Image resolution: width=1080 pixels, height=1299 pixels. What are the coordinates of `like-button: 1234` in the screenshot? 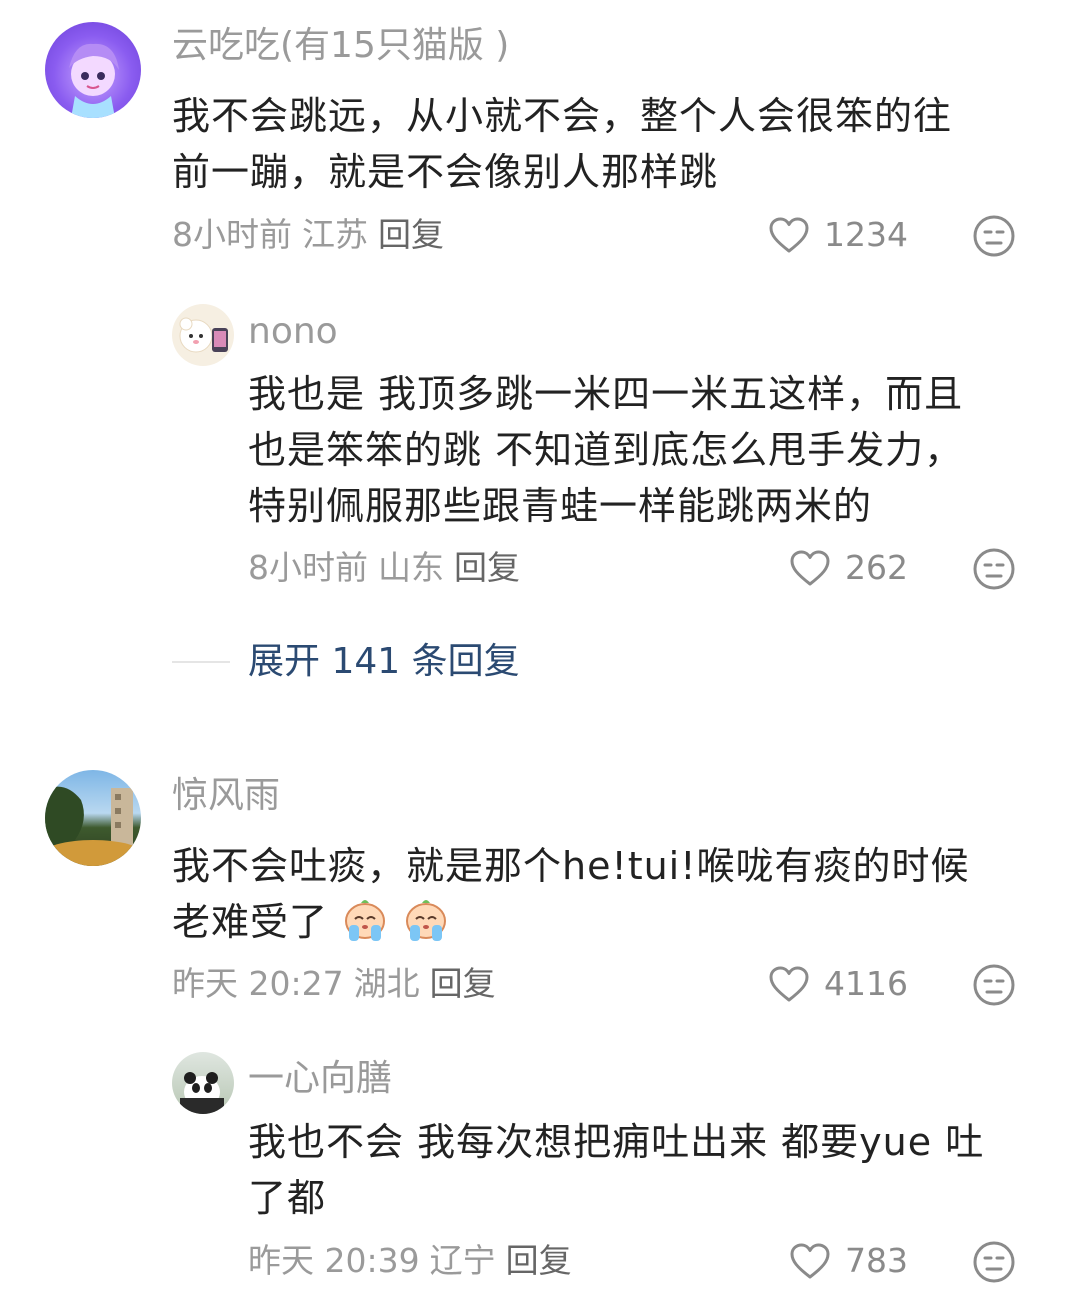 It's located at (838, 235).